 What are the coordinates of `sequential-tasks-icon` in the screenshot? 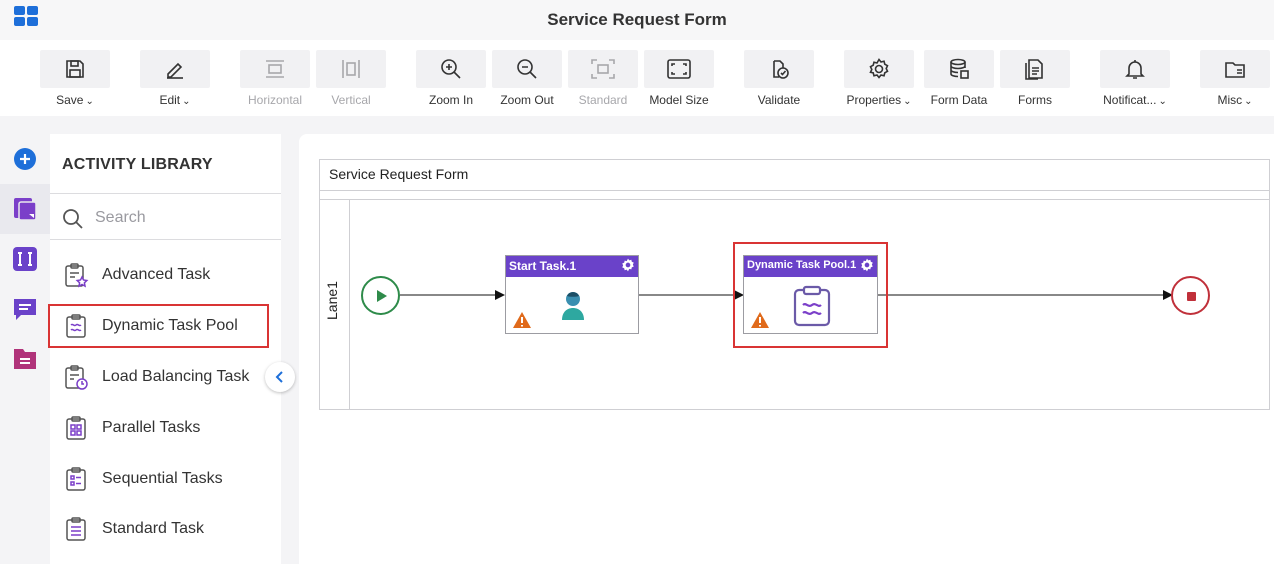 It's located at (76, 479).